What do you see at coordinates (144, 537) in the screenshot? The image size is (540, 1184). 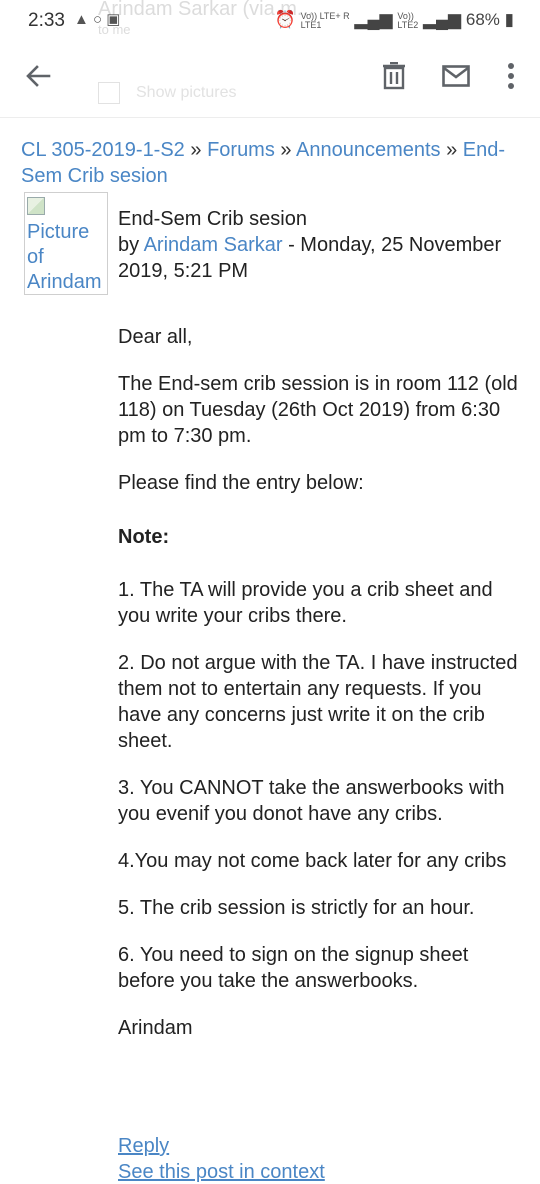 I see `note-heading: Note:` at bounding box center [144, 537].